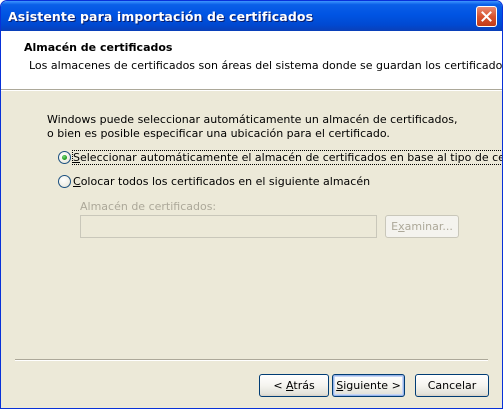  I want to click on radio-selected-dot, so click(64, 157).